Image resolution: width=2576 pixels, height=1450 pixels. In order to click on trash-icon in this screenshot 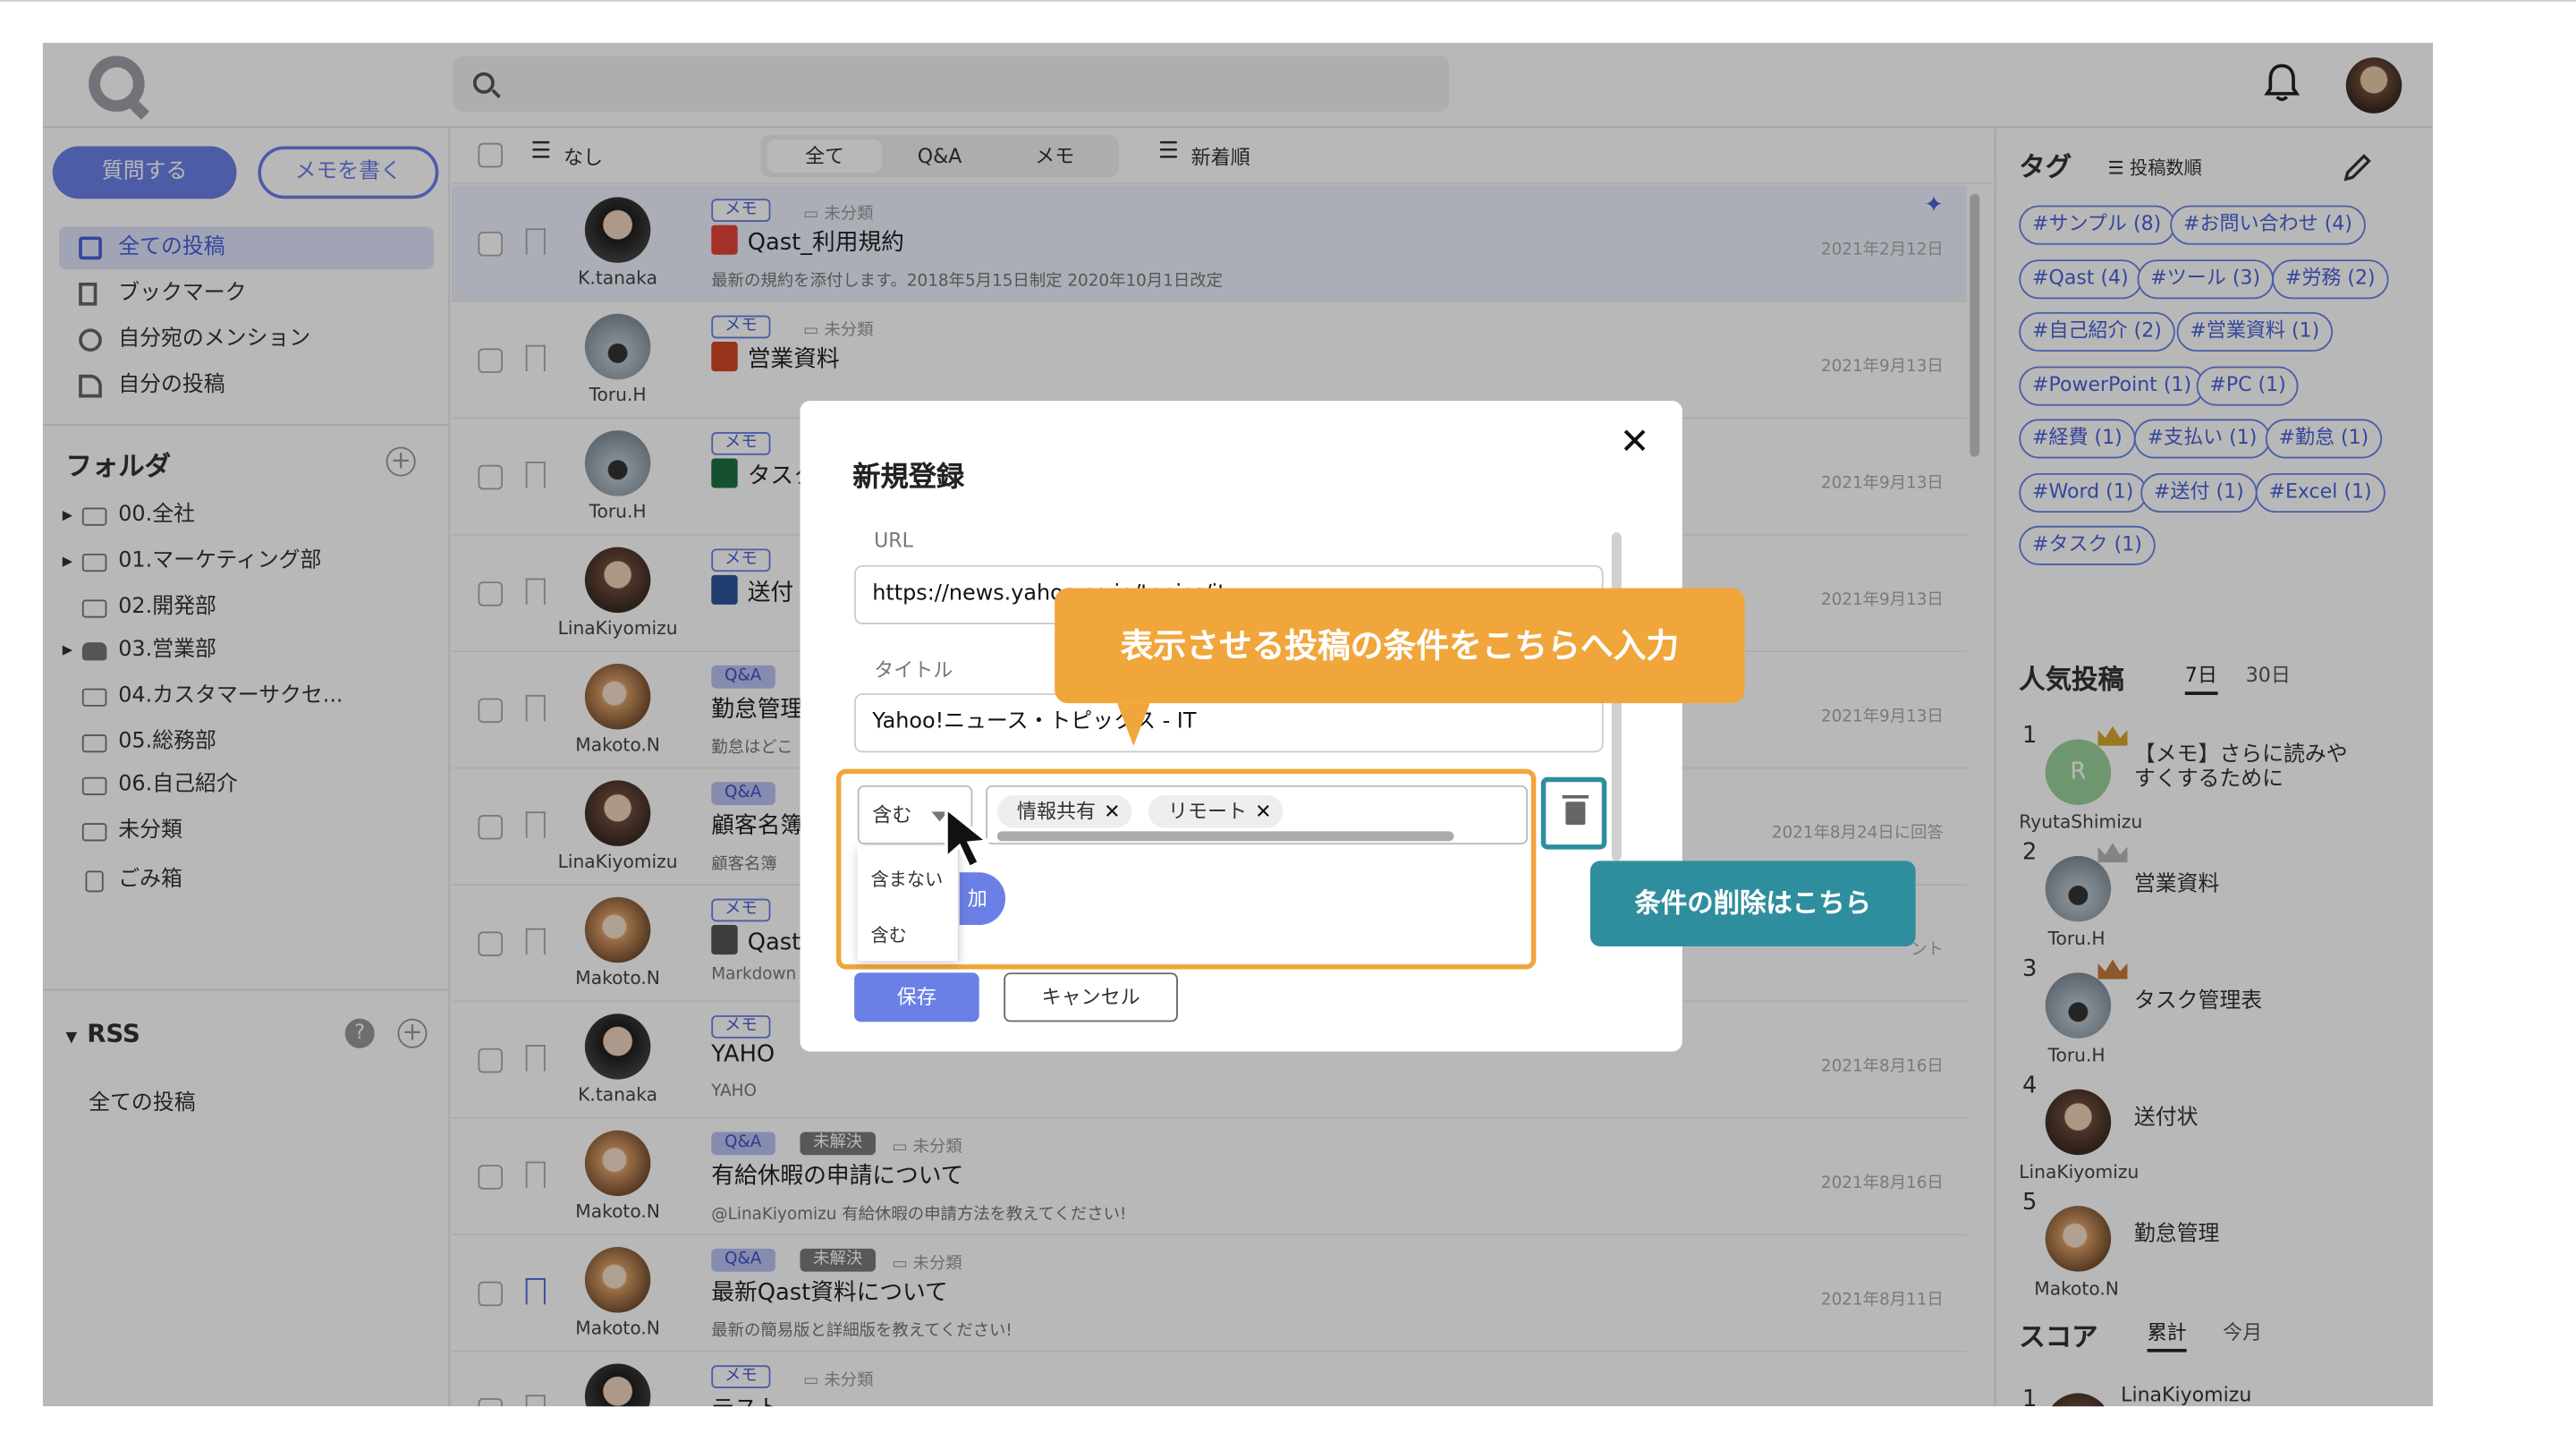, I will do `click(1575, 810)`.